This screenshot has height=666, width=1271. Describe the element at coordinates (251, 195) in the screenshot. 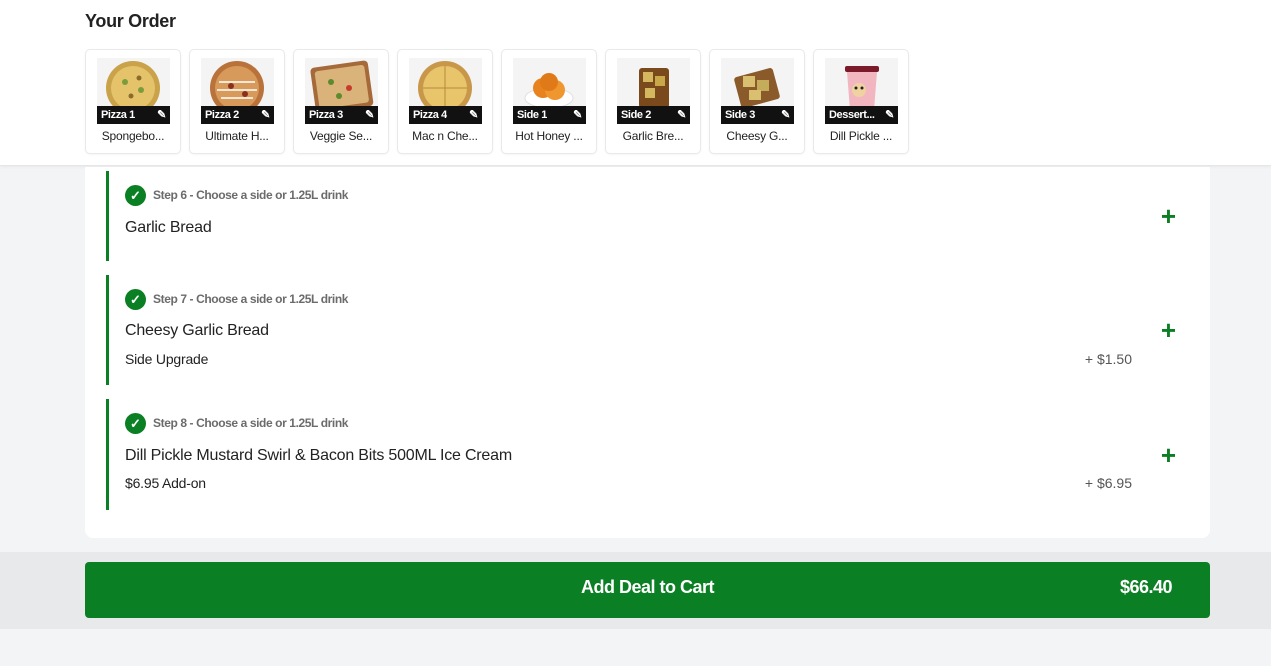

I see `step-label: Step 6 - Choose a side or 1.25L drink` at that location.